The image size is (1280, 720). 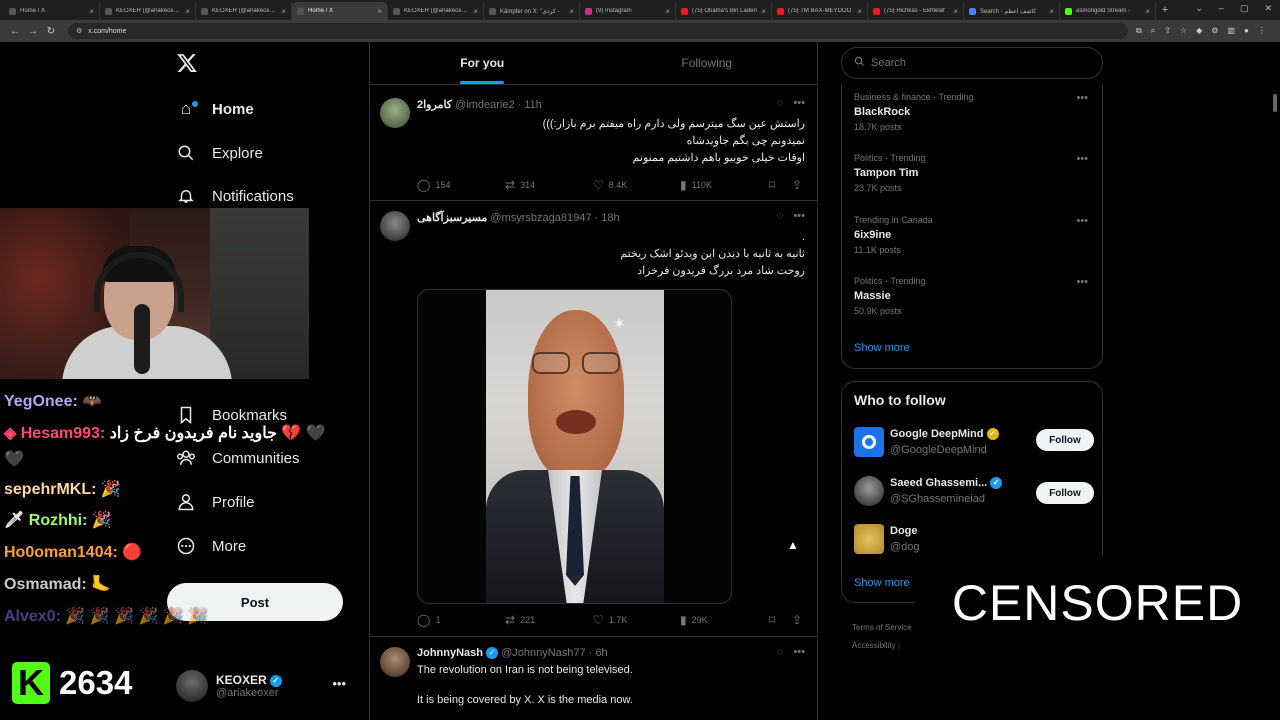 I want to click on close-window-icon: ✕, so click(x=1268, y=8).